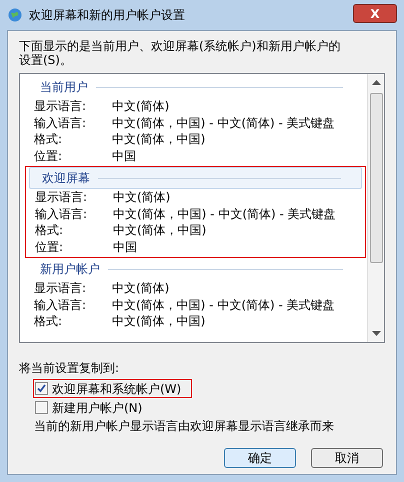 This screenshot has height=482, width=404. I want to click on section-header: 新用户帐户, so click(70, 269).